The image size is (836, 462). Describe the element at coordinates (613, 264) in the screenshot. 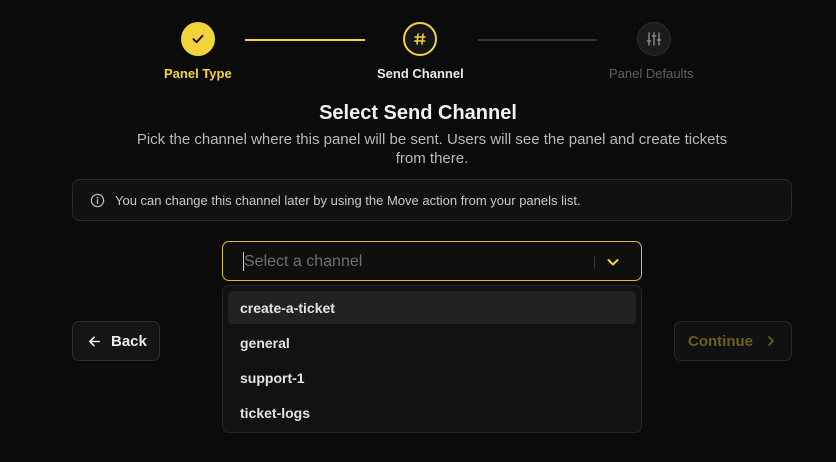

I see `chevron-down-icon` at that location.